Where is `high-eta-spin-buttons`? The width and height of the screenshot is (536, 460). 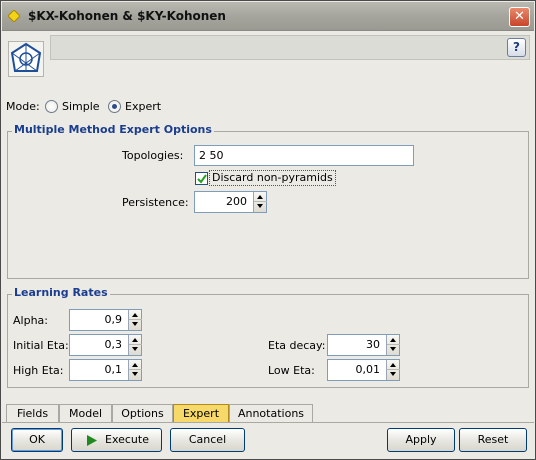 high-eta-spin-buttons is located at coordinates (135, 370).